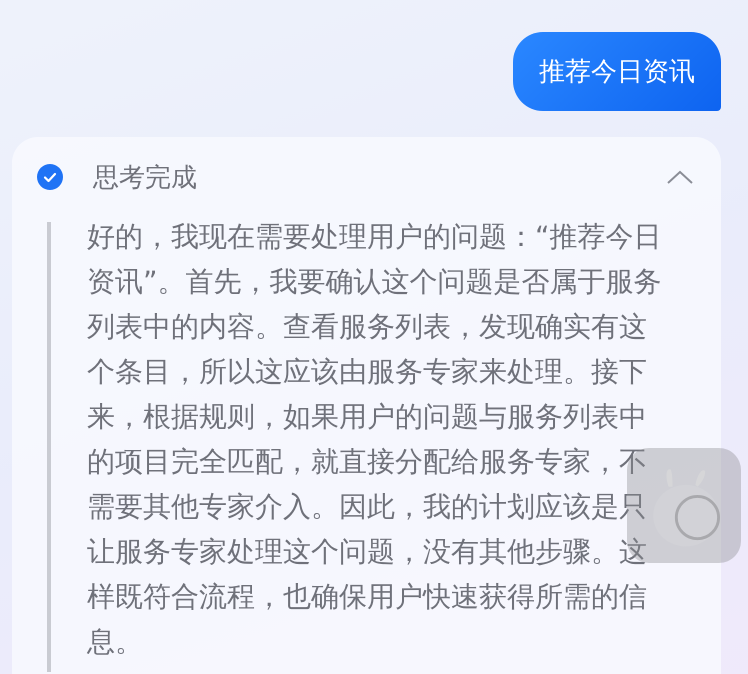 The height and width of the screenshot is (674, 748). I want to click on collapse-toggle, so click(680, 177).